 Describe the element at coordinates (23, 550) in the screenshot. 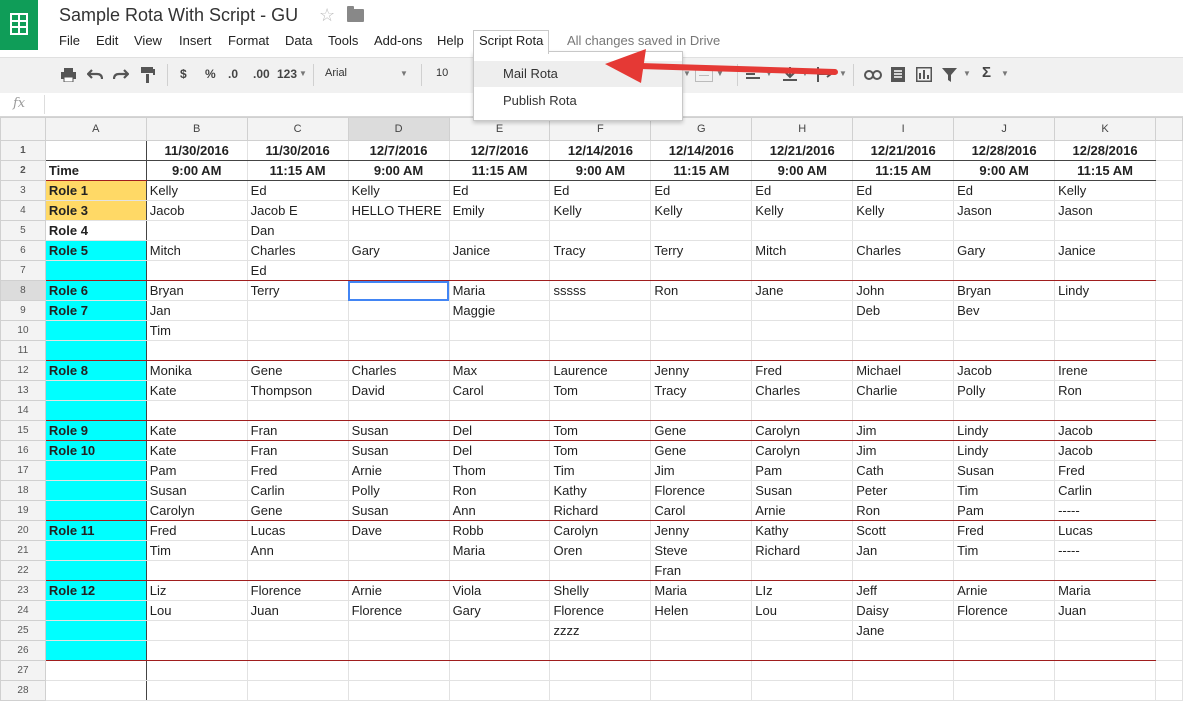

I see `row-header: 21` at that location.